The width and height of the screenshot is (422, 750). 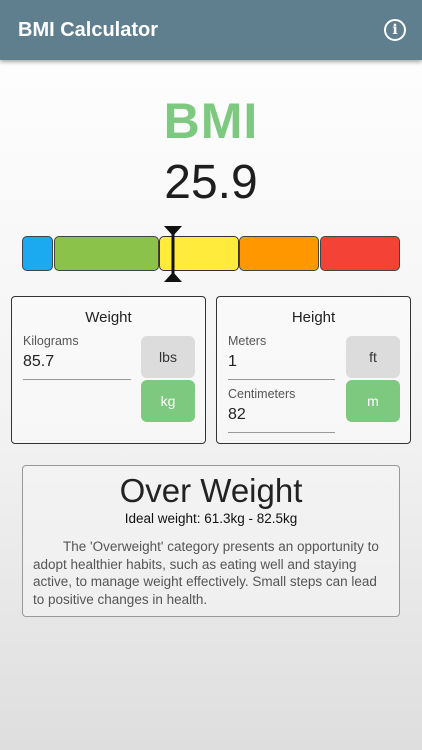 I want to click on kilograms-label: Kilograms, so click(x=51, y=341).